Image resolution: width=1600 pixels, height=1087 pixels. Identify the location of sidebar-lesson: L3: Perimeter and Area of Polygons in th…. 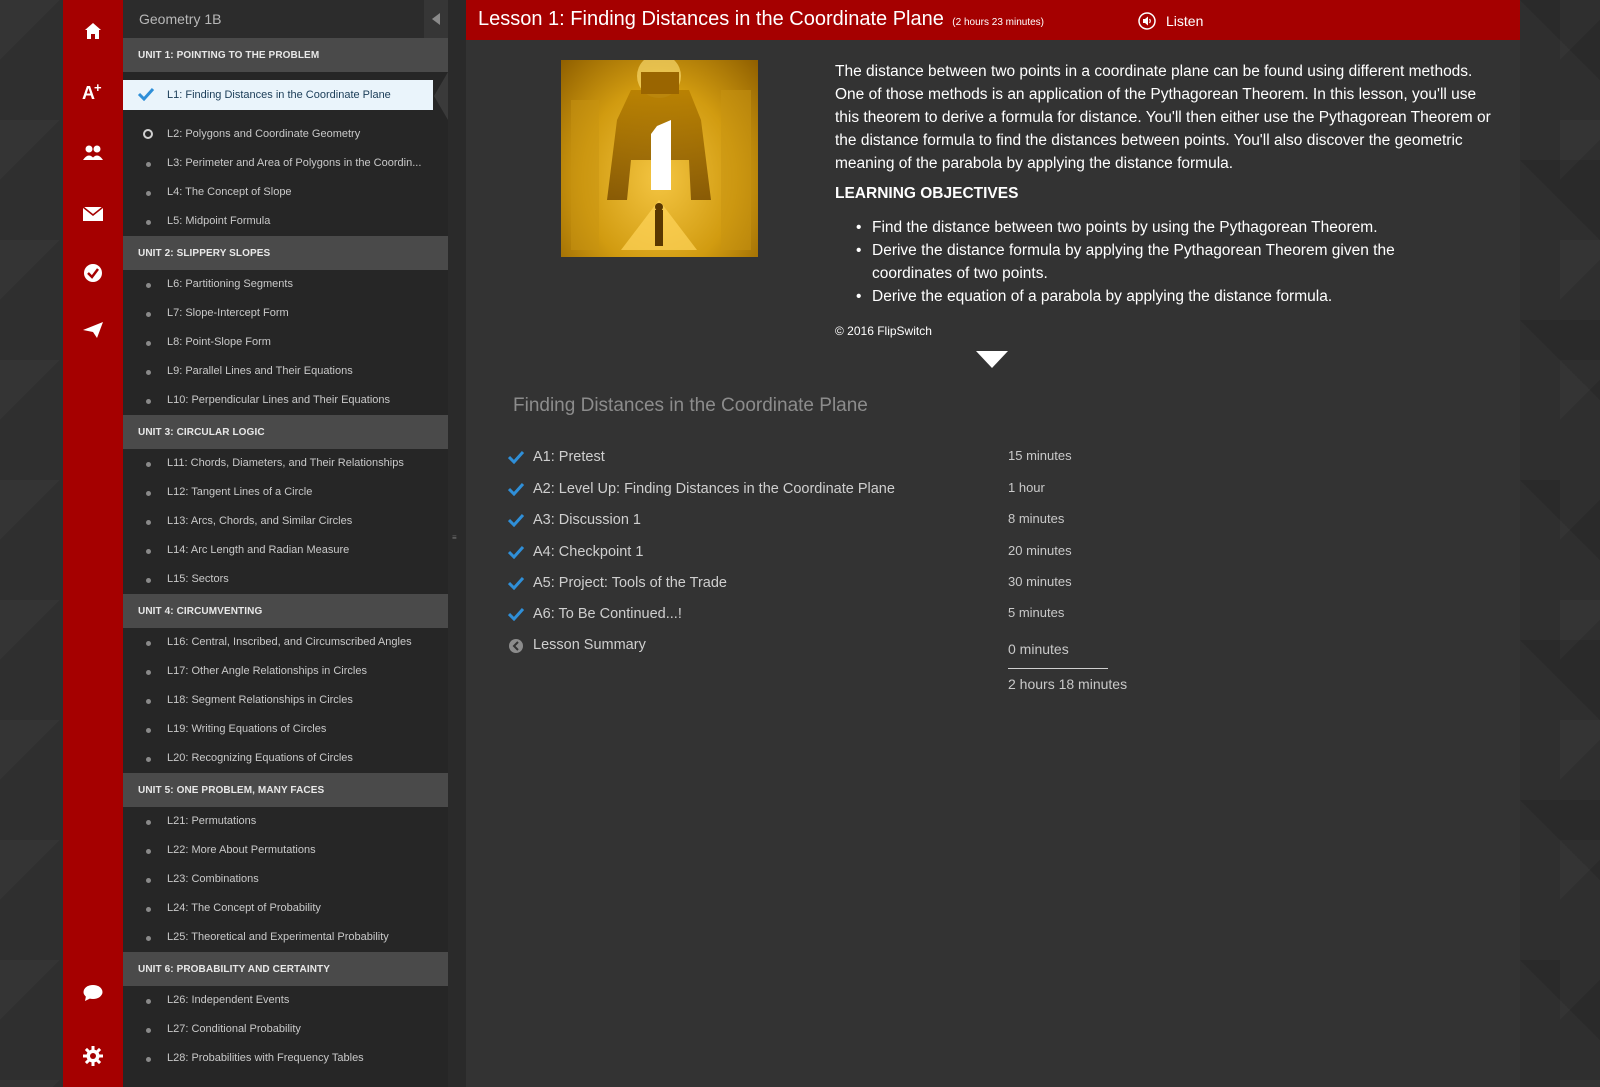
(285, 163).